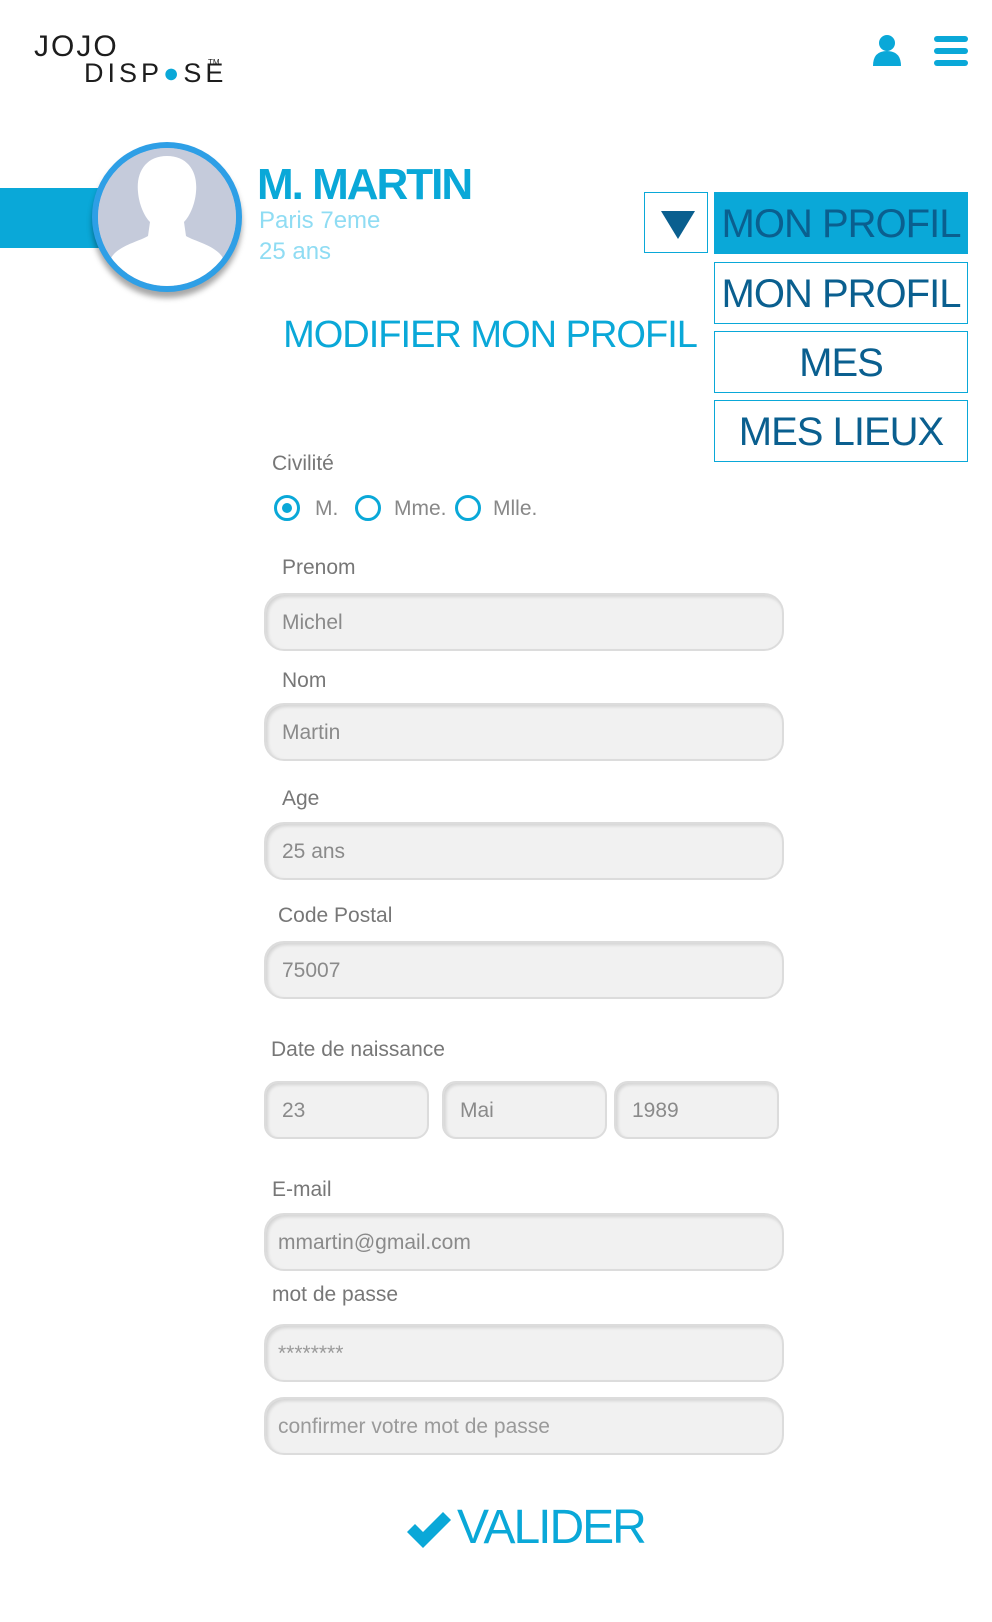 The image size is (992, 1622). What do you see at coordinates (420, 508) in the screenshot?
I see `radio-mme-label: Mme.` at bounding box center [420, 508].